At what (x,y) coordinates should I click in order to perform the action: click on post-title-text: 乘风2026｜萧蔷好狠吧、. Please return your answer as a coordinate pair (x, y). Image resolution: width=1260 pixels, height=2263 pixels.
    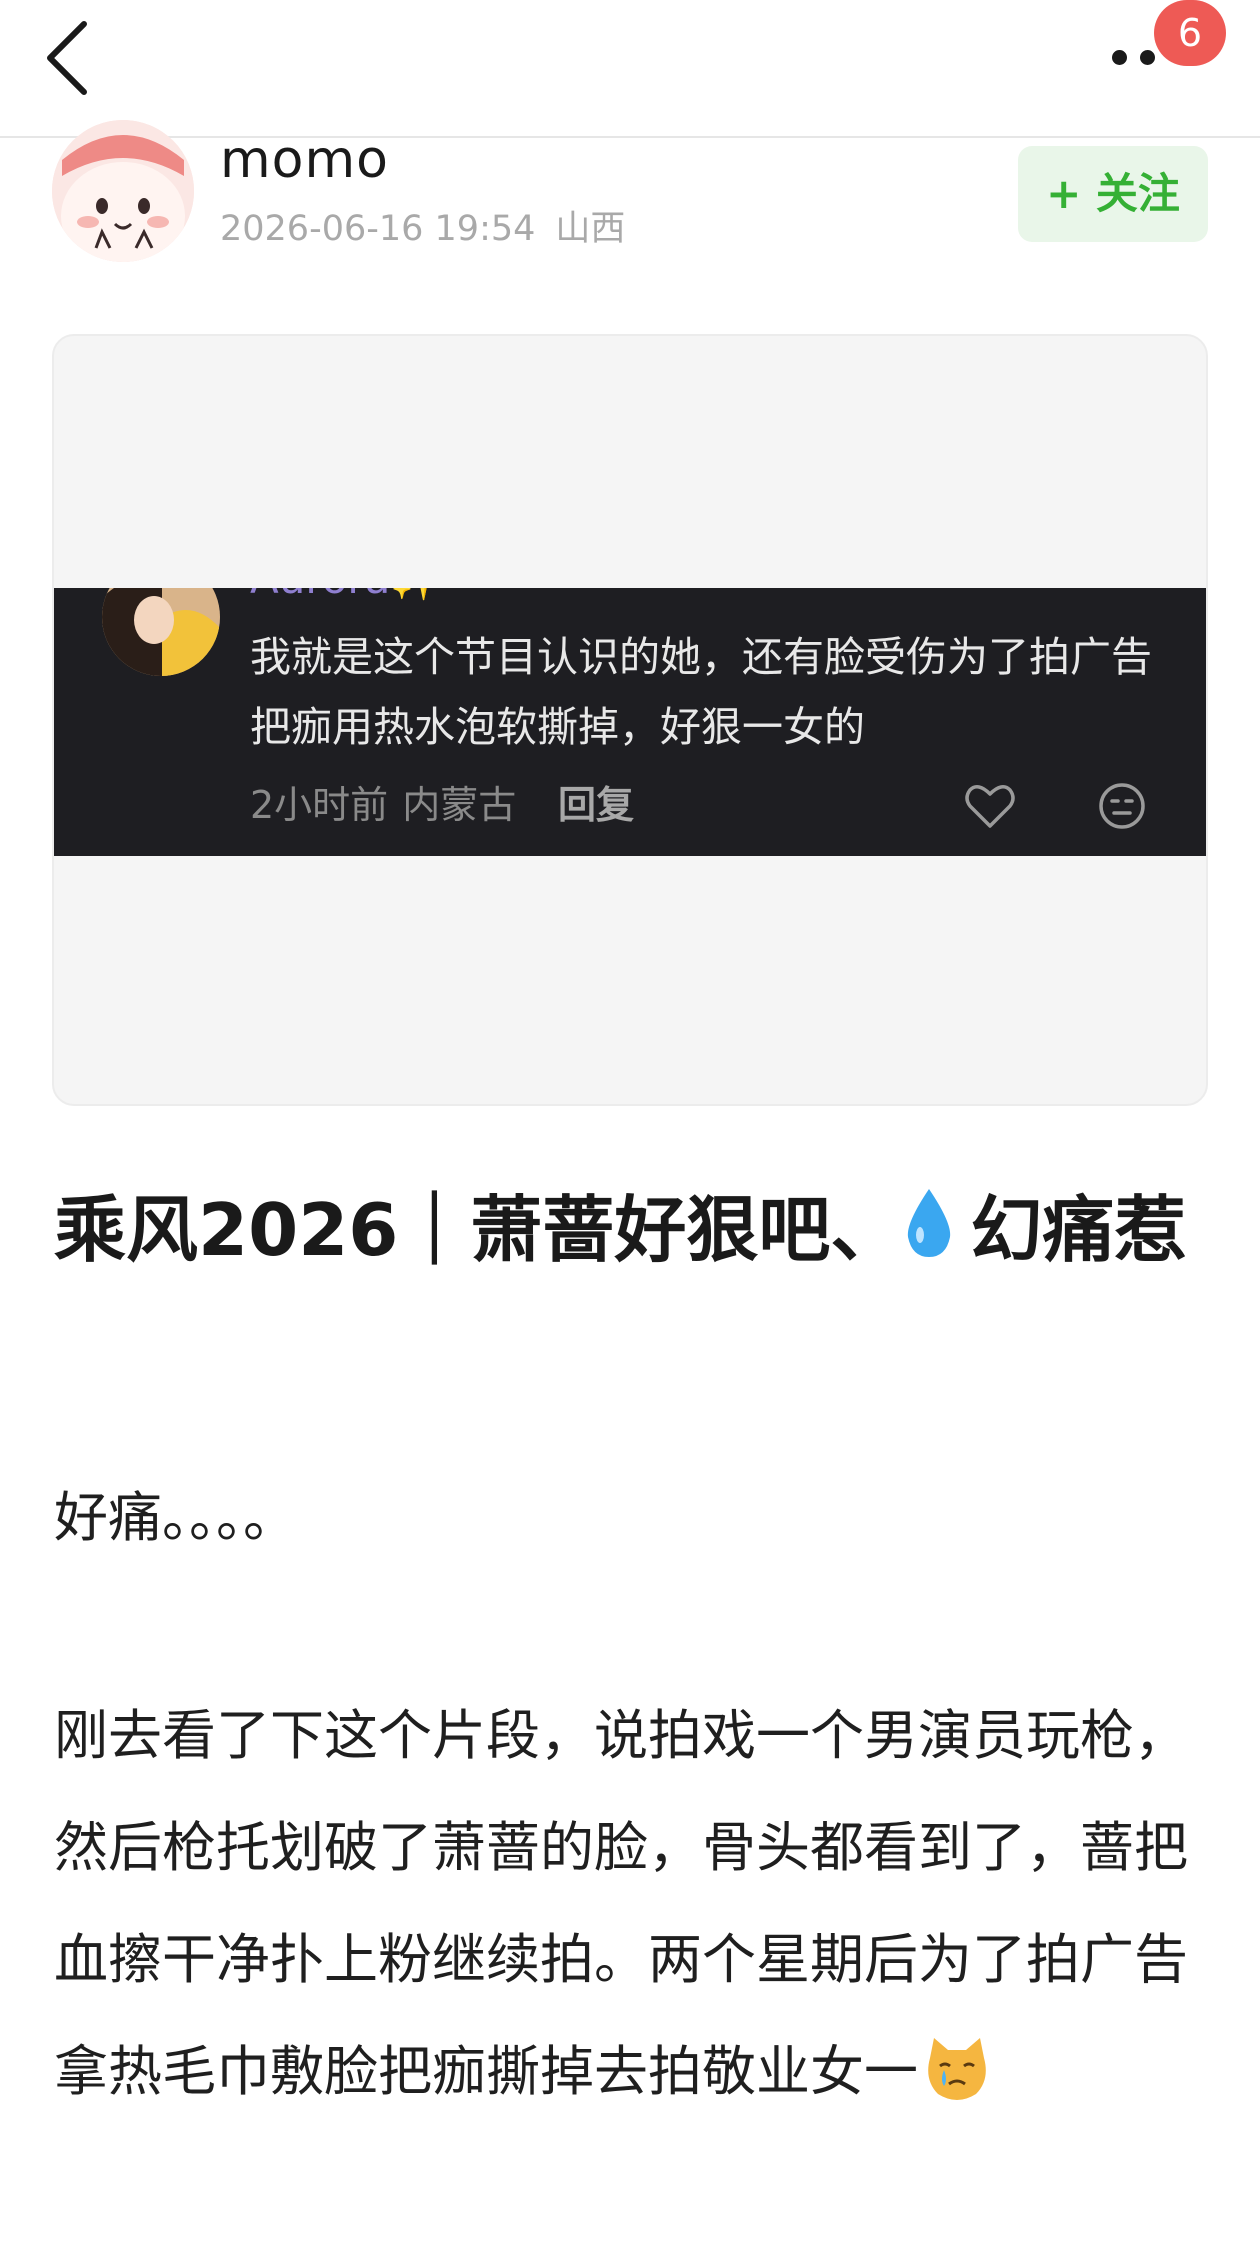
    Looking at the image, I should click on (478, 1230).